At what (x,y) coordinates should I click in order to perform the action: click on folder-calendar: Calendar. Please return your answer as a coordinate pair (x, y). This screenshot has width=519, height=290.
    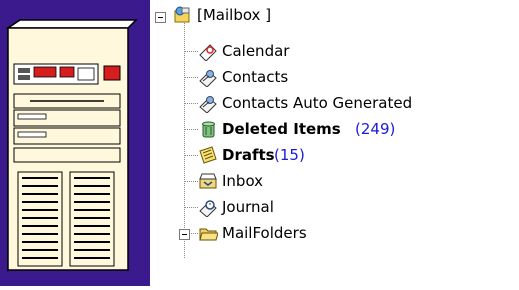
    Looking at the image, I should click on (334, 51).